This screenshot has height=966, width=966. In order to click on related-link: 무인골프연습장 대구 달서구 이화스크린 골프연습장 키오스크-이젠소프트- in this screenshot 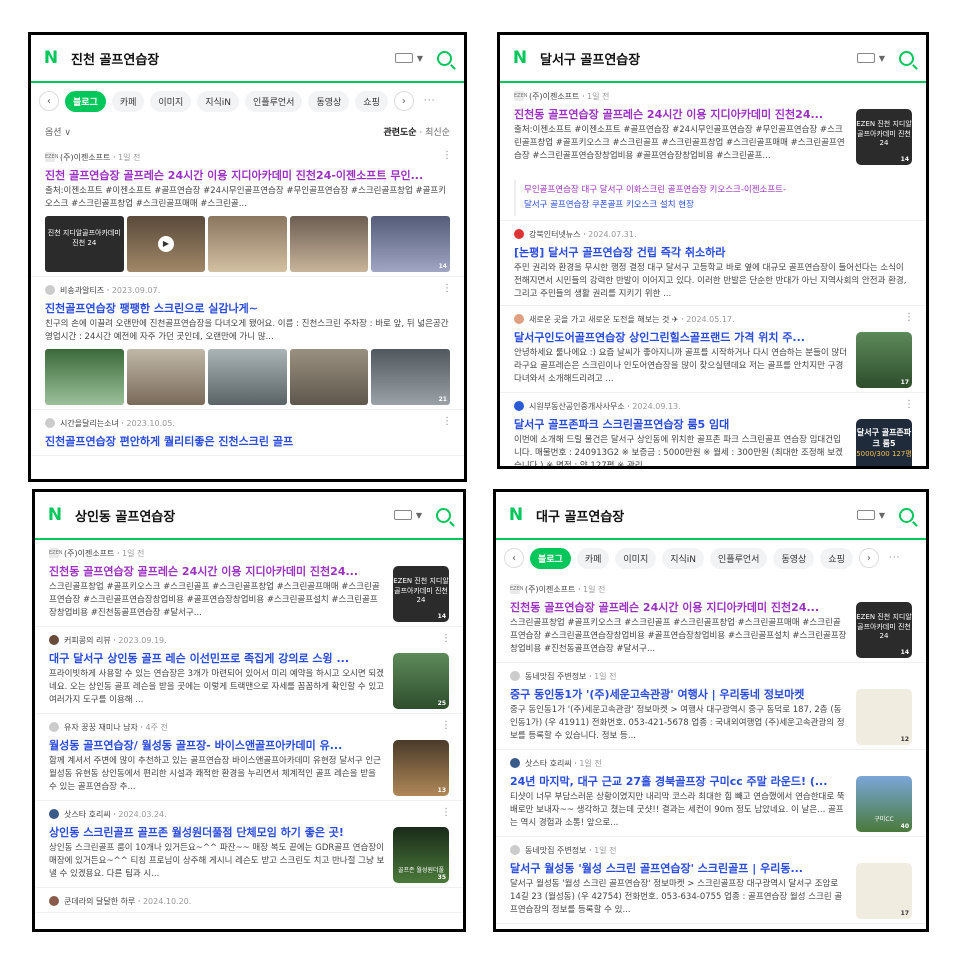, I will do `click(718, 190)`.